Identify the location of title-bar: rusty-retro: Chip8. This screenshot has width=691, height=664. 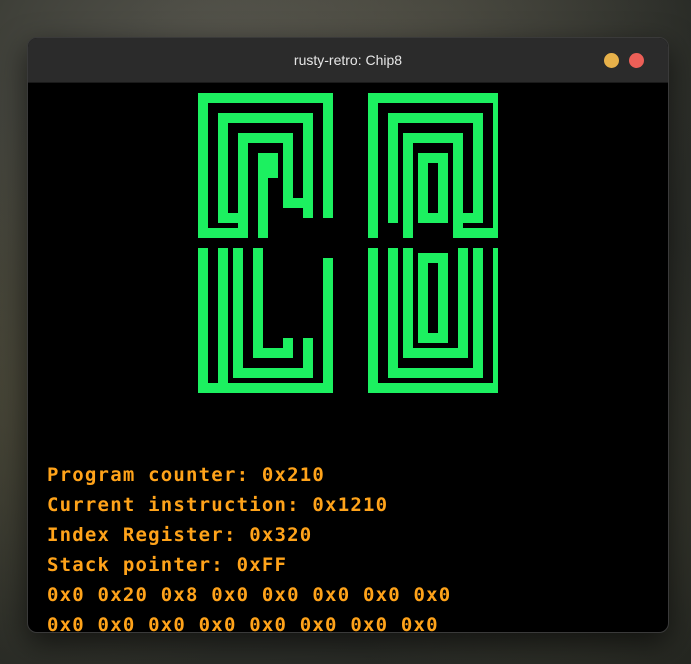
(348, 60).